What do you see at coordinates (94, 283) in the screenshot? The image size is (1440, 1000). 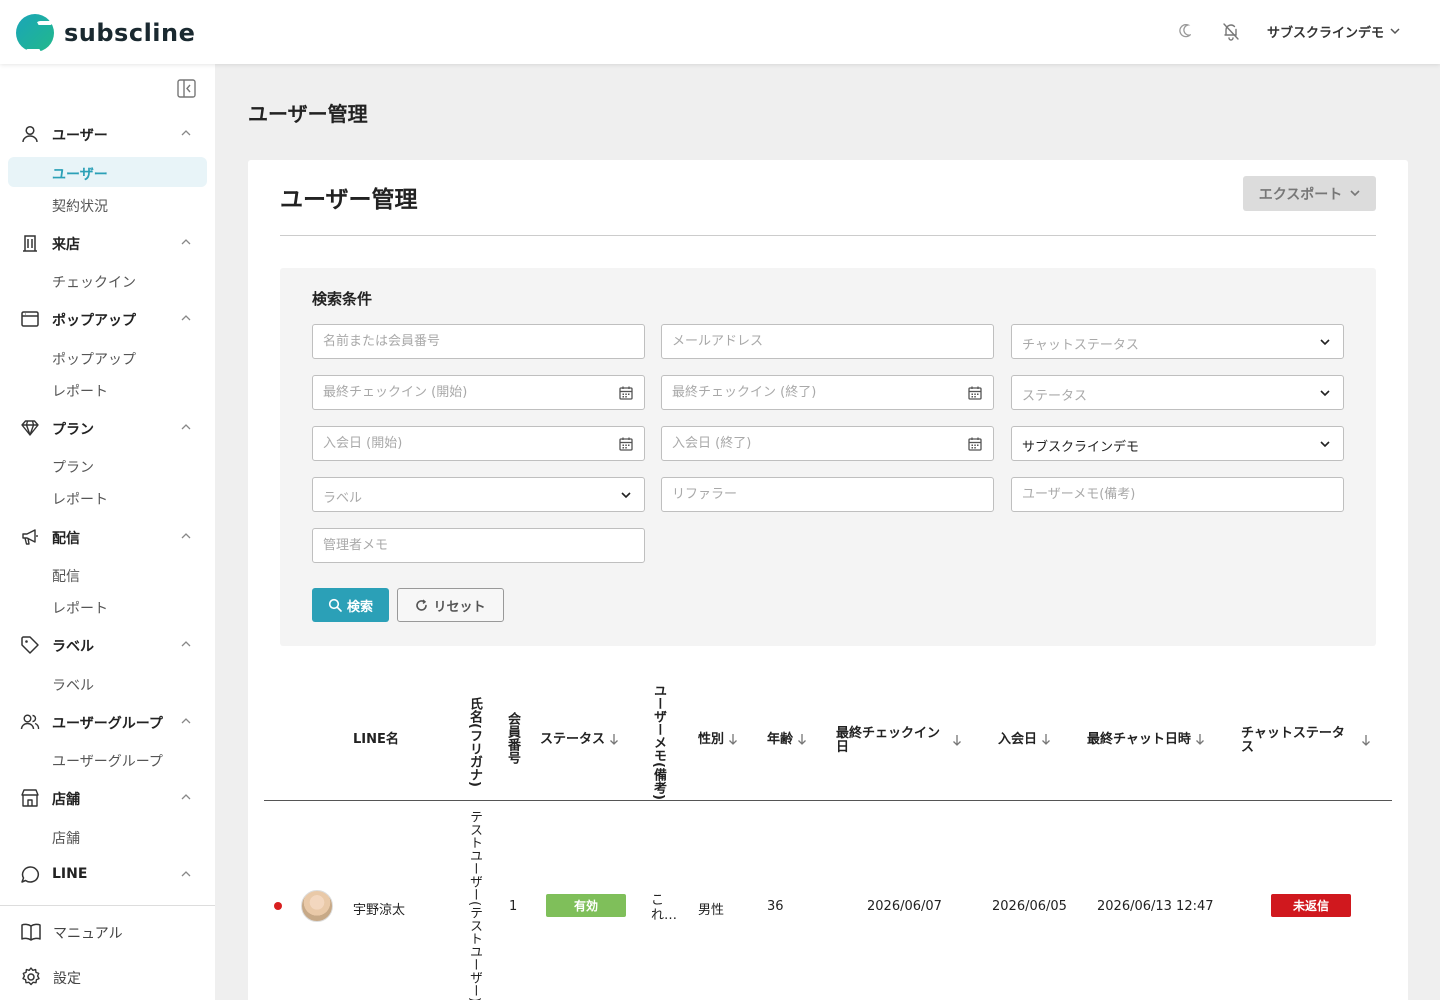 I see `sidebar-item-label: チェックイン` at bounding box center [94, 283].